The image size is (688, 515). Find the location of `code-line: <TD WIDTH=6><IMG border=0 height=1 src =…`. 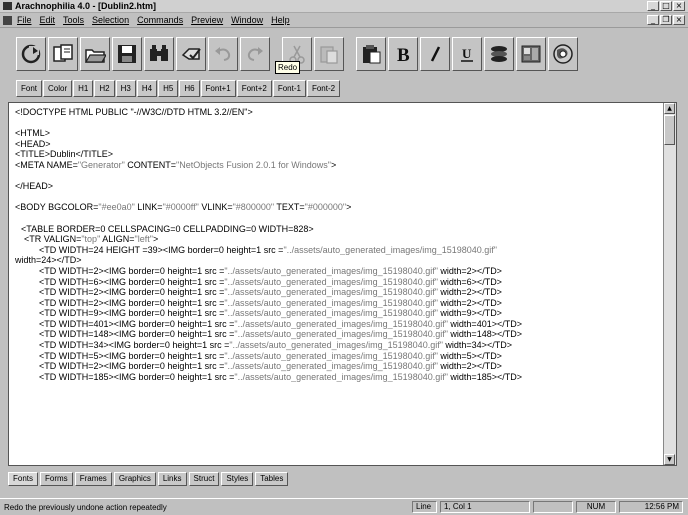

code-line: <TD WIDTH=6><IMG border=0 height=1 src =… is located at coordinates (270, 281).